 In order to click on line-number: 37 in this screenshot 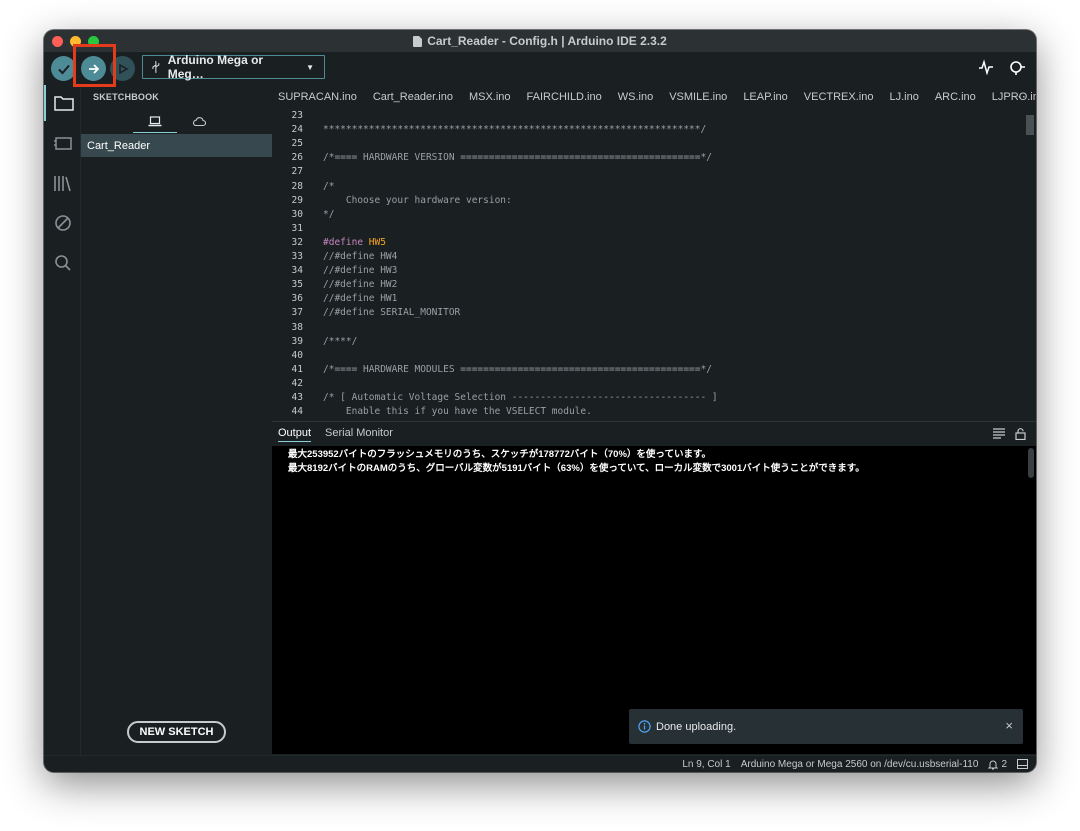, I will do `click(297, 313)`.